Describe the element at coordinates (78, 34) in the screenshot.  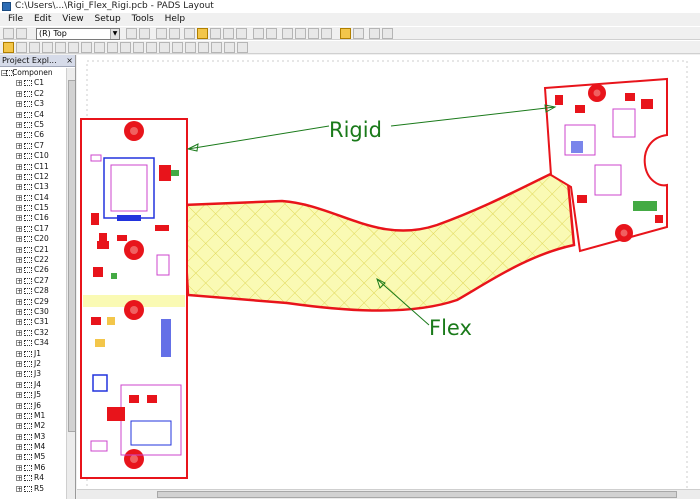
I see `layer-select: (R) Top ▼` at that location.